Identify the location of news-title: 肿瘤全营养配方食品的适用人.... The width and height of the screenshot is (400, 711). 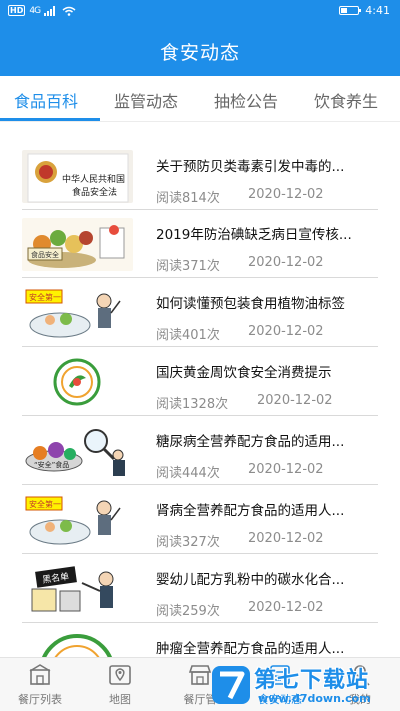
(250, 649).